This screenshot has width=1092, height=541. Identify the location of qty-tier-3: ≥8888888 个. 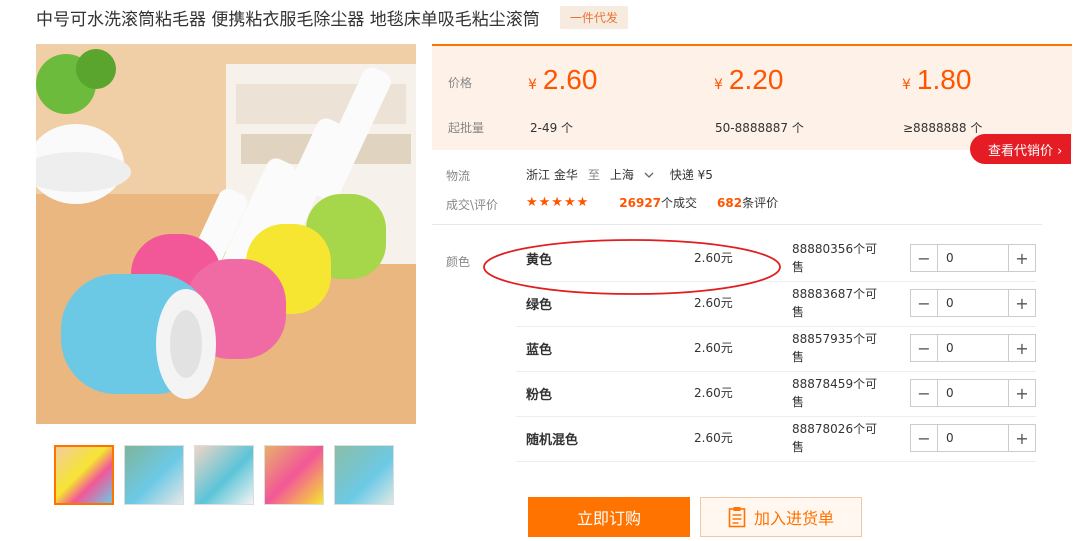
(943, 128).